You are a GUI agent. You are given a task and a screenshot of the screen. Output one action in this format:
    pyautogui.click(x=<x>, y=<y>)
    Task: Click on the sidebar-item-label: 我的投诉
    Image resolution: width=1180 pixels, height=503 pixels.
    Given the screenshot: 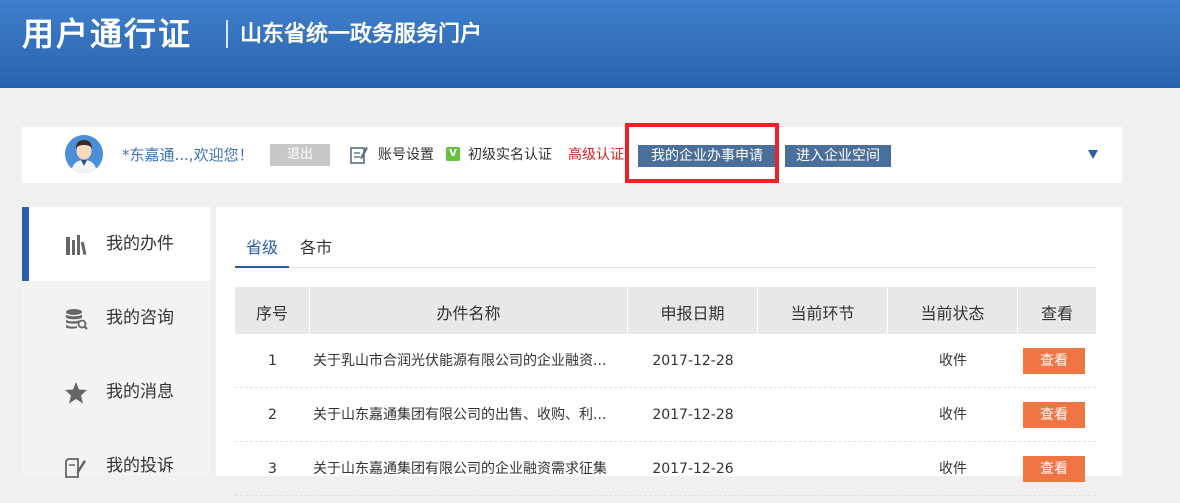 What is the action you would take?
    pyautogui.click(x=140, y=466)
    